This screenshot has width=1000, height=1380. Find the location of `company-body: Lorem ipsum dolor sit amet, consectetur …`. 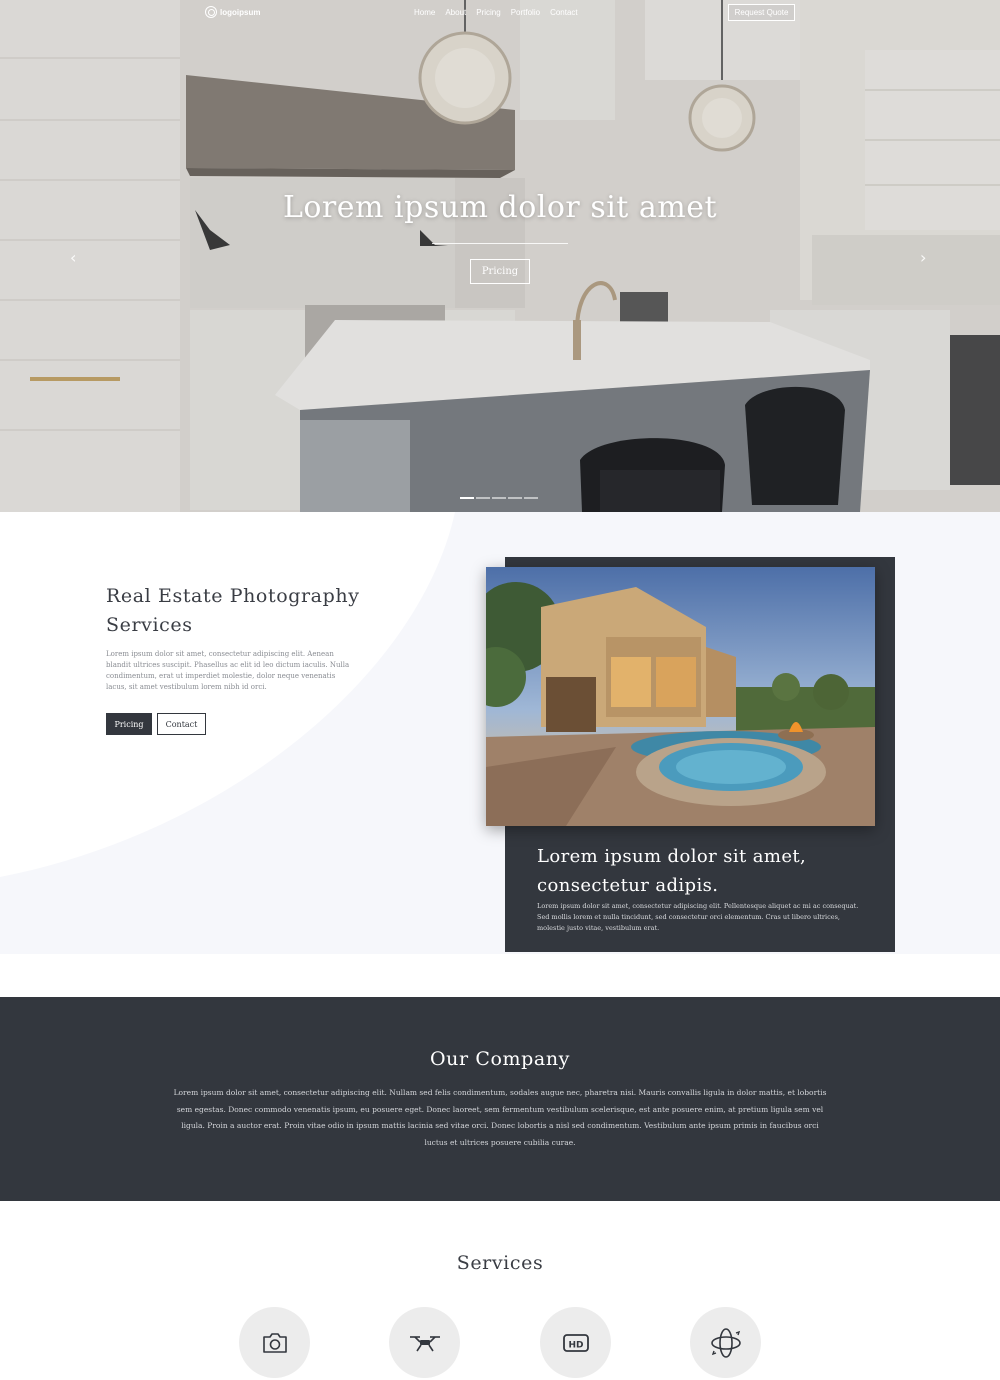

company-body: Lorem ipsum dolor sit amet, consectetur … is located at coordinates (500, 1117).